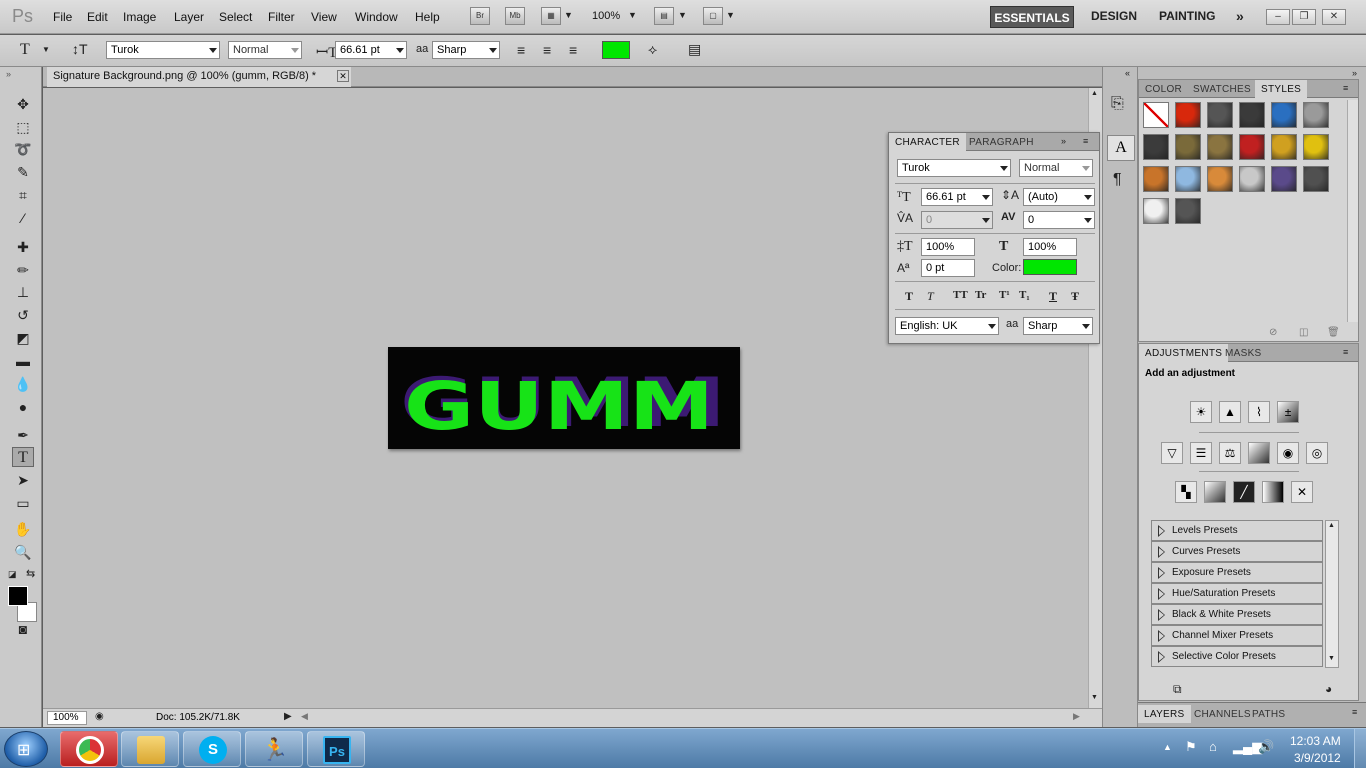  I want to click on arrange-documents-button: ▤, so click(664, 16).